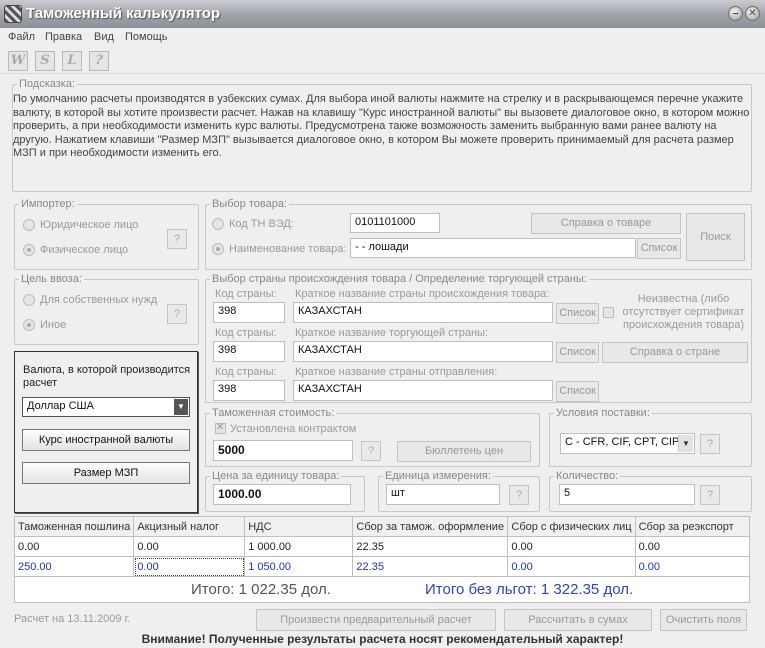 This screenshot has height=648, width=765. I want to click on menu-view: Вид, so click(104, 37).